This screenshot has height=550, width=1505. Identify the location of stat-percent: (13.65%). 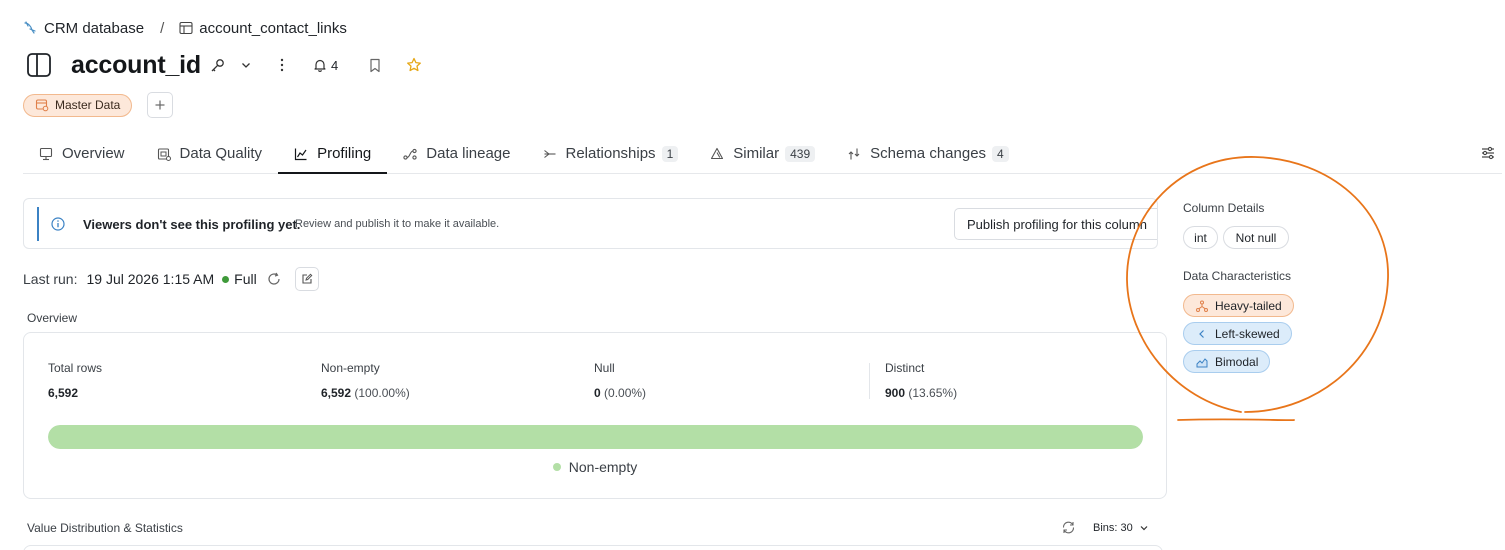
(933, 393).